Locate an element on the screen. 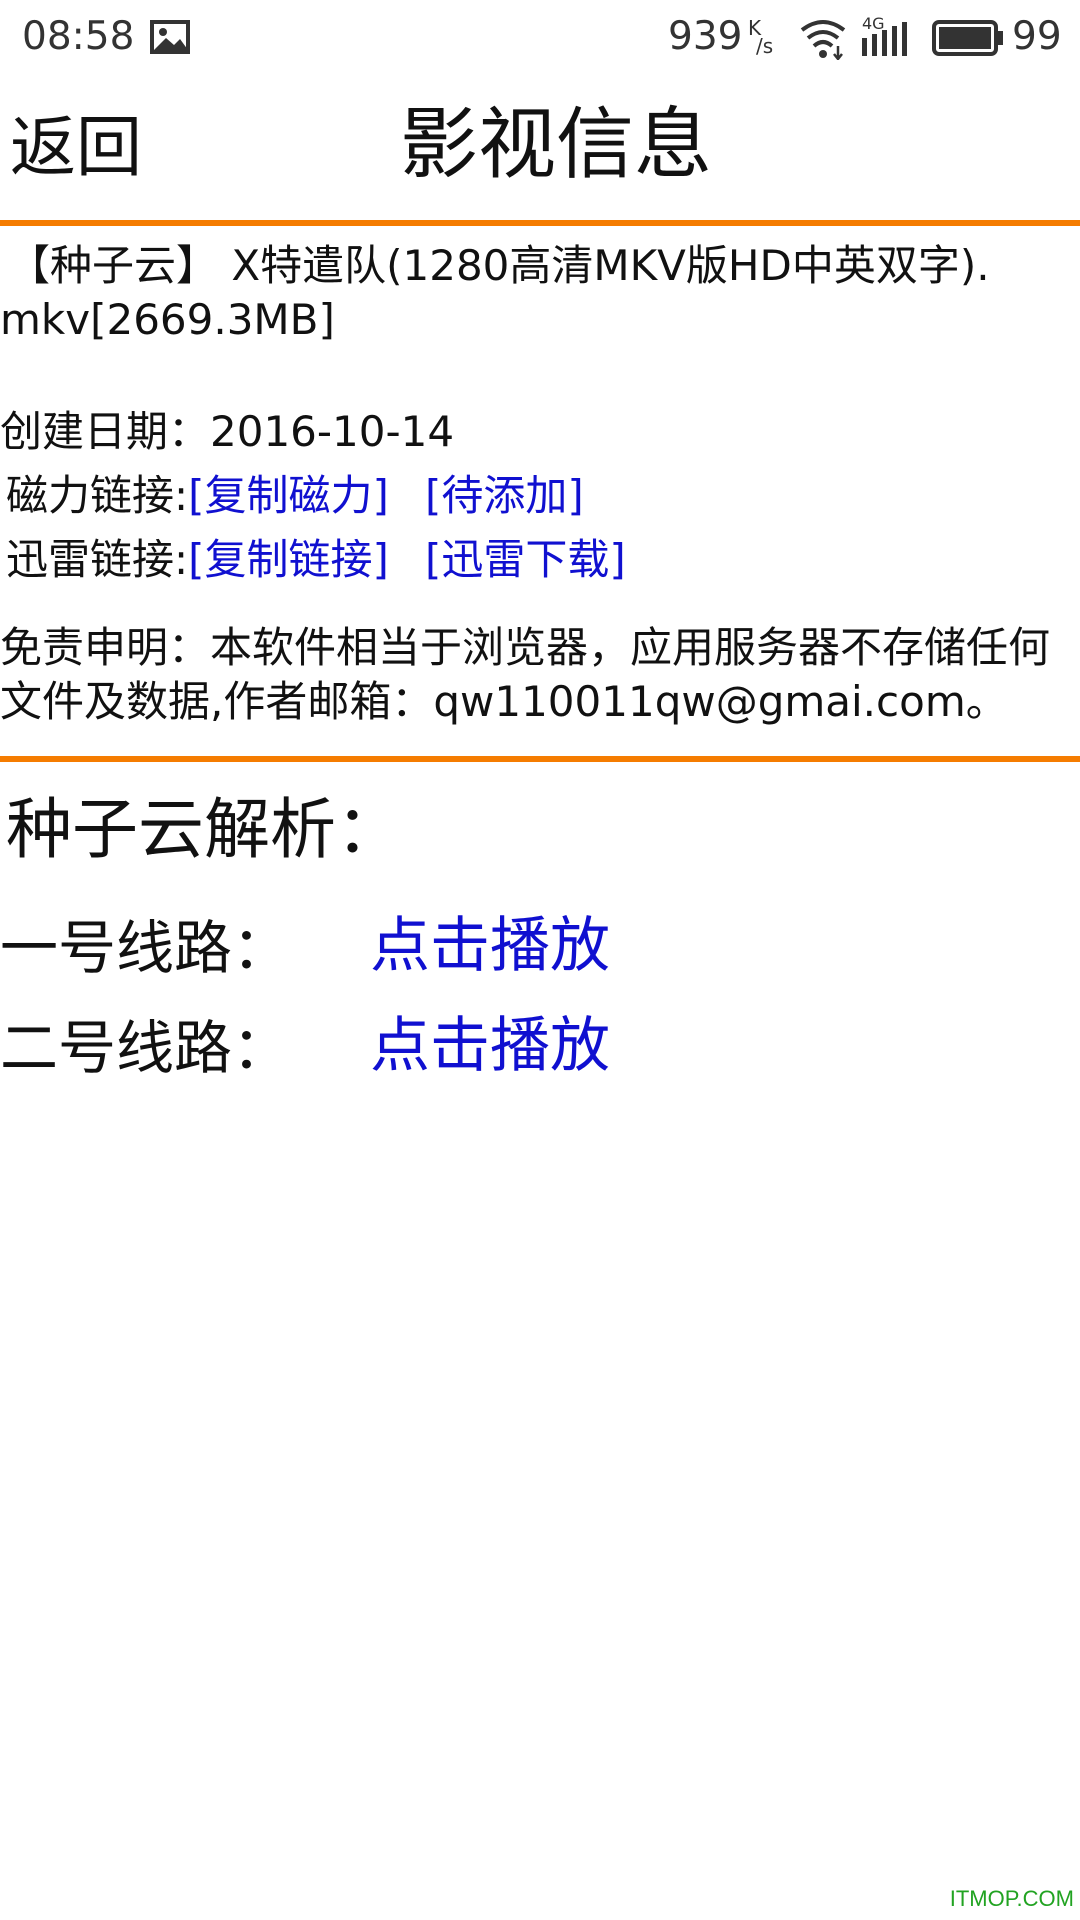 This screenshot has width=1080, height=1920. created-date-row: 创建日期：2016-10-14 is located at coordinates (227, 432).